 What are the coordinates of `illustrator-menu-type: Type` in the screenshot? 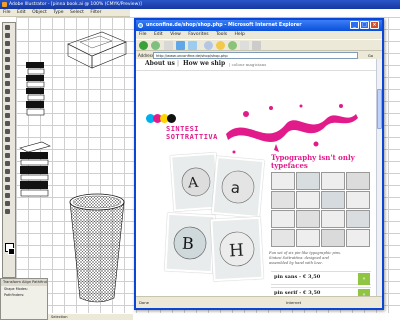 It's located at (58, 12).